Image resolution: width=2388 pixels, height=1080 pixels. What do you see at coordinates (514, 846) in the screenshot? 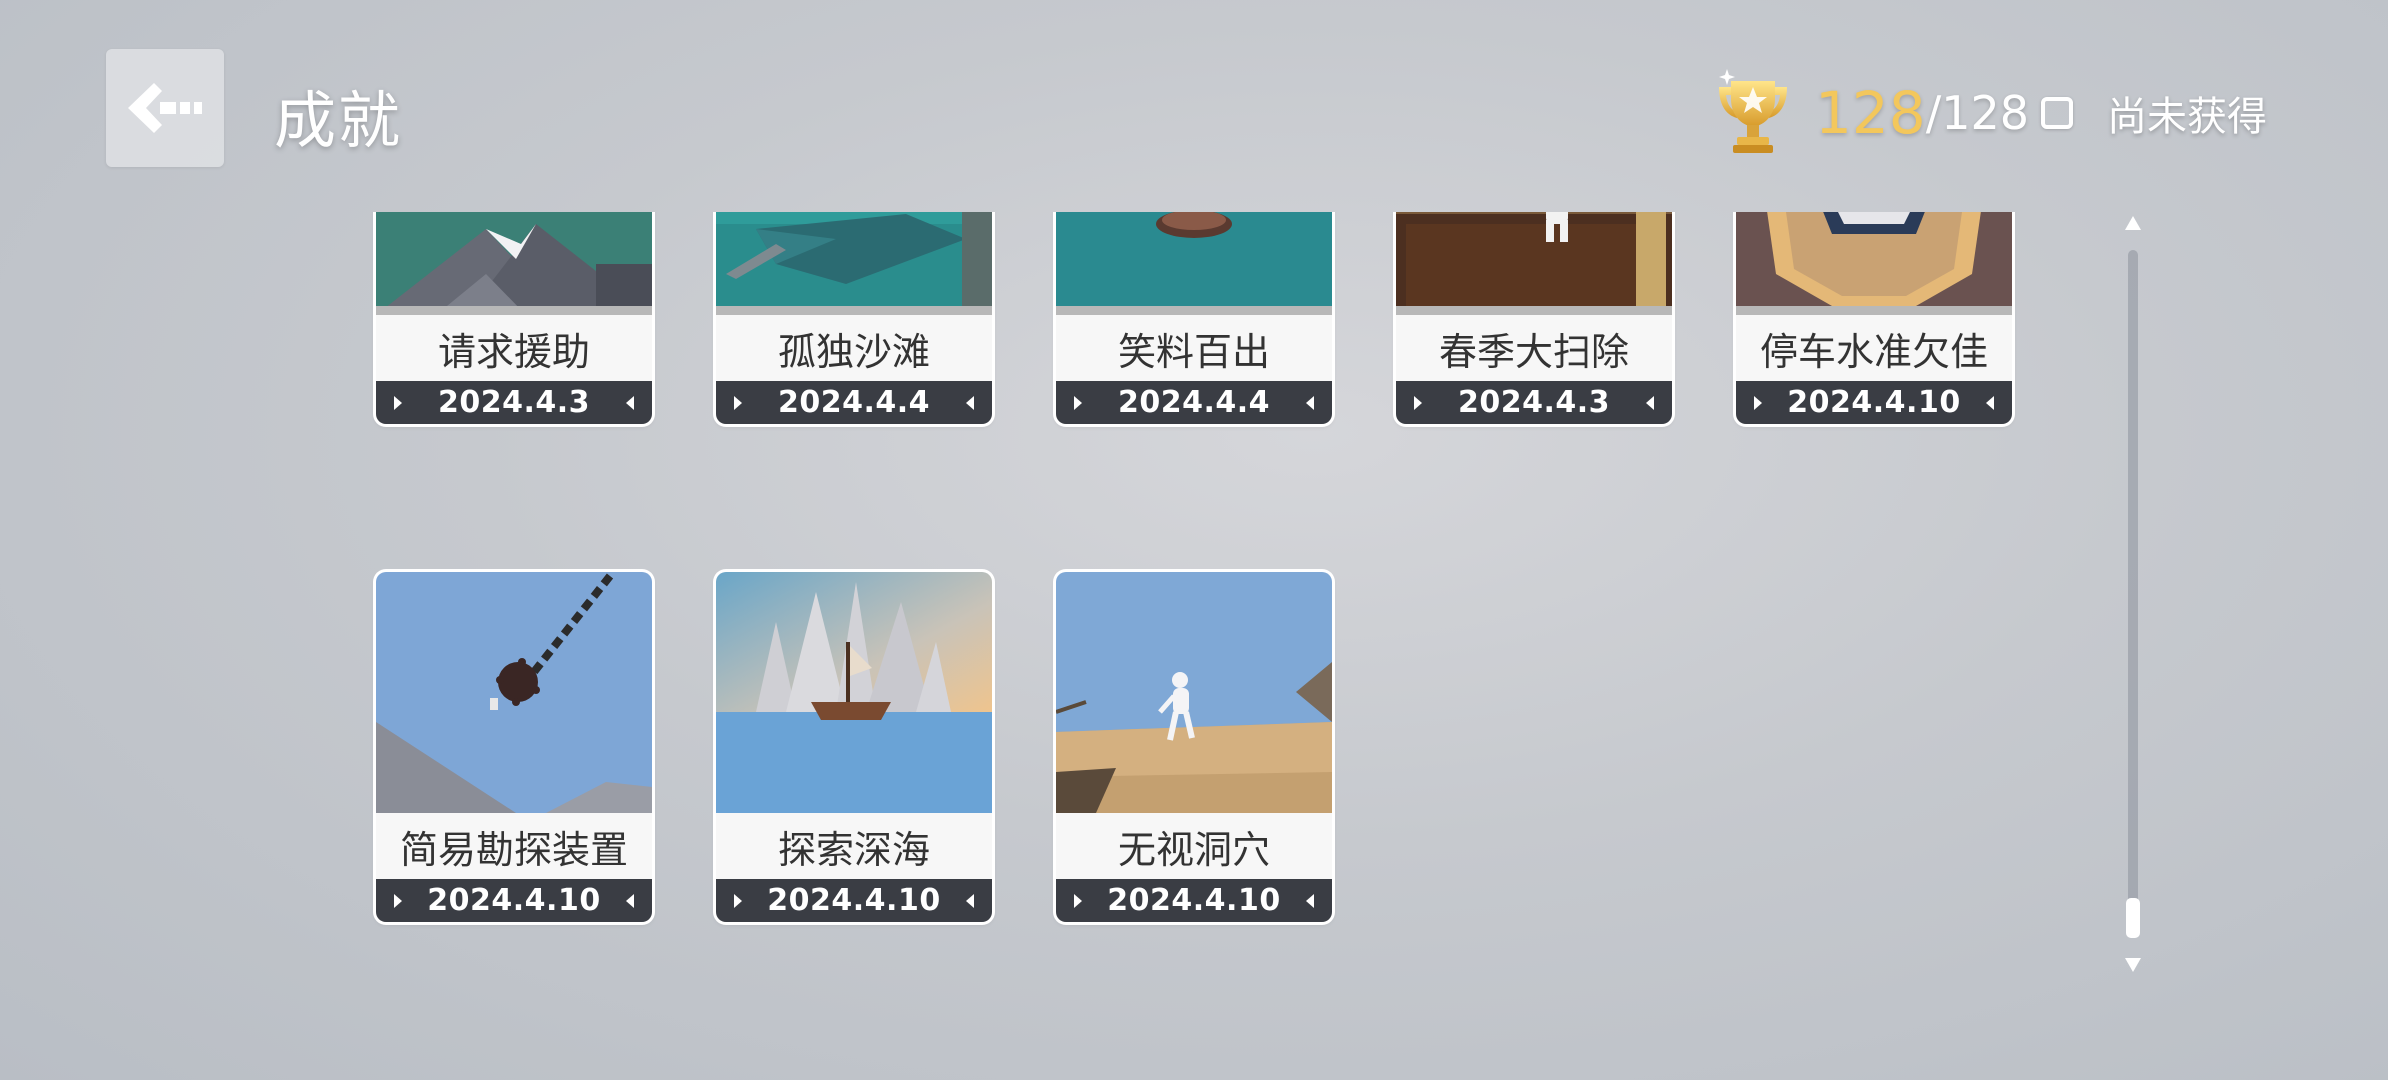
I see `achievement-name: 简易勘探装置` at bounding box center [514, 846].